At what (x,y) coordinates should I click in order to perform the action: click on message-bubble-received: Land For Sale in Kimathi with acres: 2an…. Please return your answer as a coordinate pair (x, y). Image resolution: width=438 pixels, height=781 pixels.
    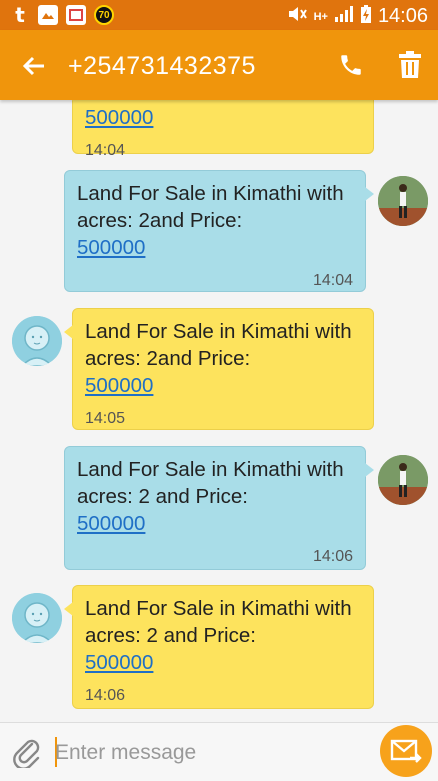
    Looking at the image, I should click on (219, 369).